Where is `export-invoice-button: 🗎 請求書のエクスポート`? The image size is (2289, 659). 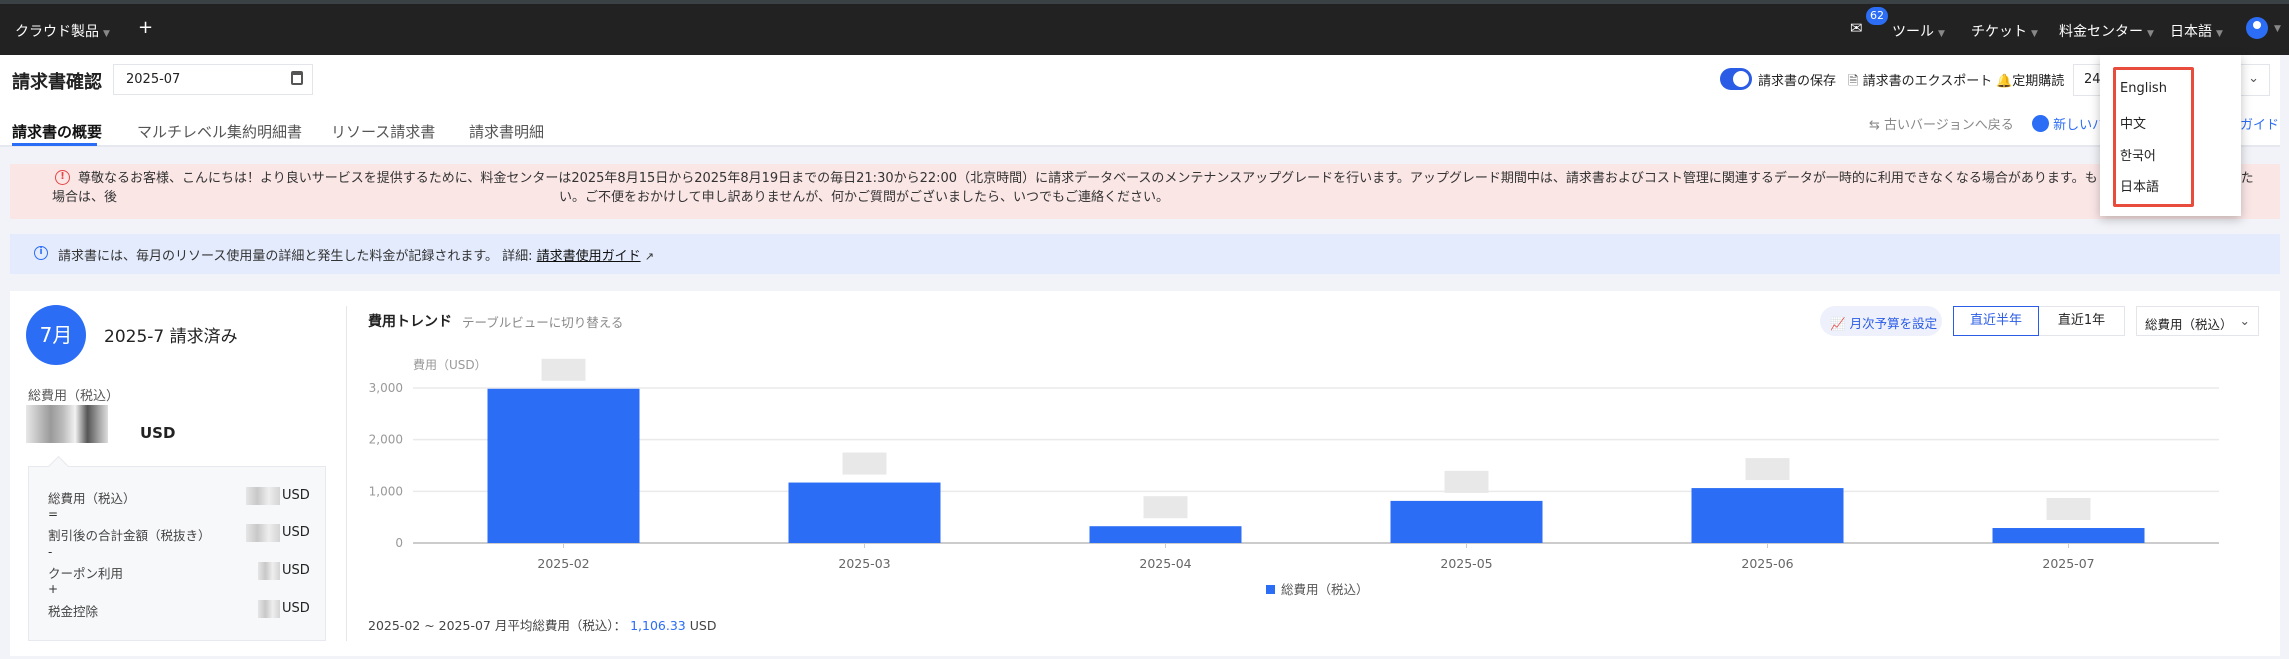 export-invoice-button: 🗎 請求書のエクスポート is located at coordinates (1920, 82).